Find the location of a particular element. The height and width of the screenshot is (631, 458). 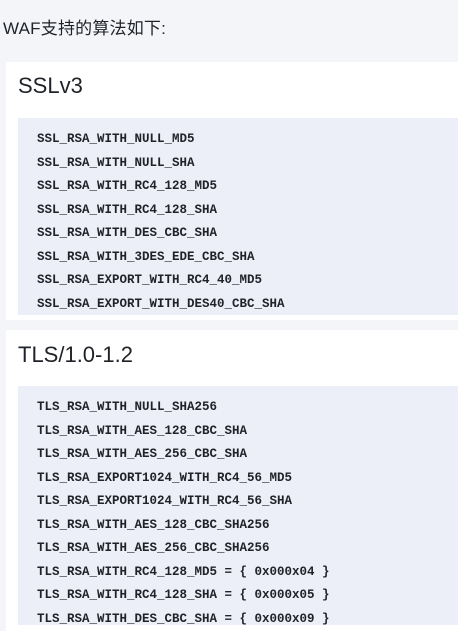

code-line: SSL_RSA_WITH_3DES_EDE_CBC_SHA is located at coordinates (146, 256).